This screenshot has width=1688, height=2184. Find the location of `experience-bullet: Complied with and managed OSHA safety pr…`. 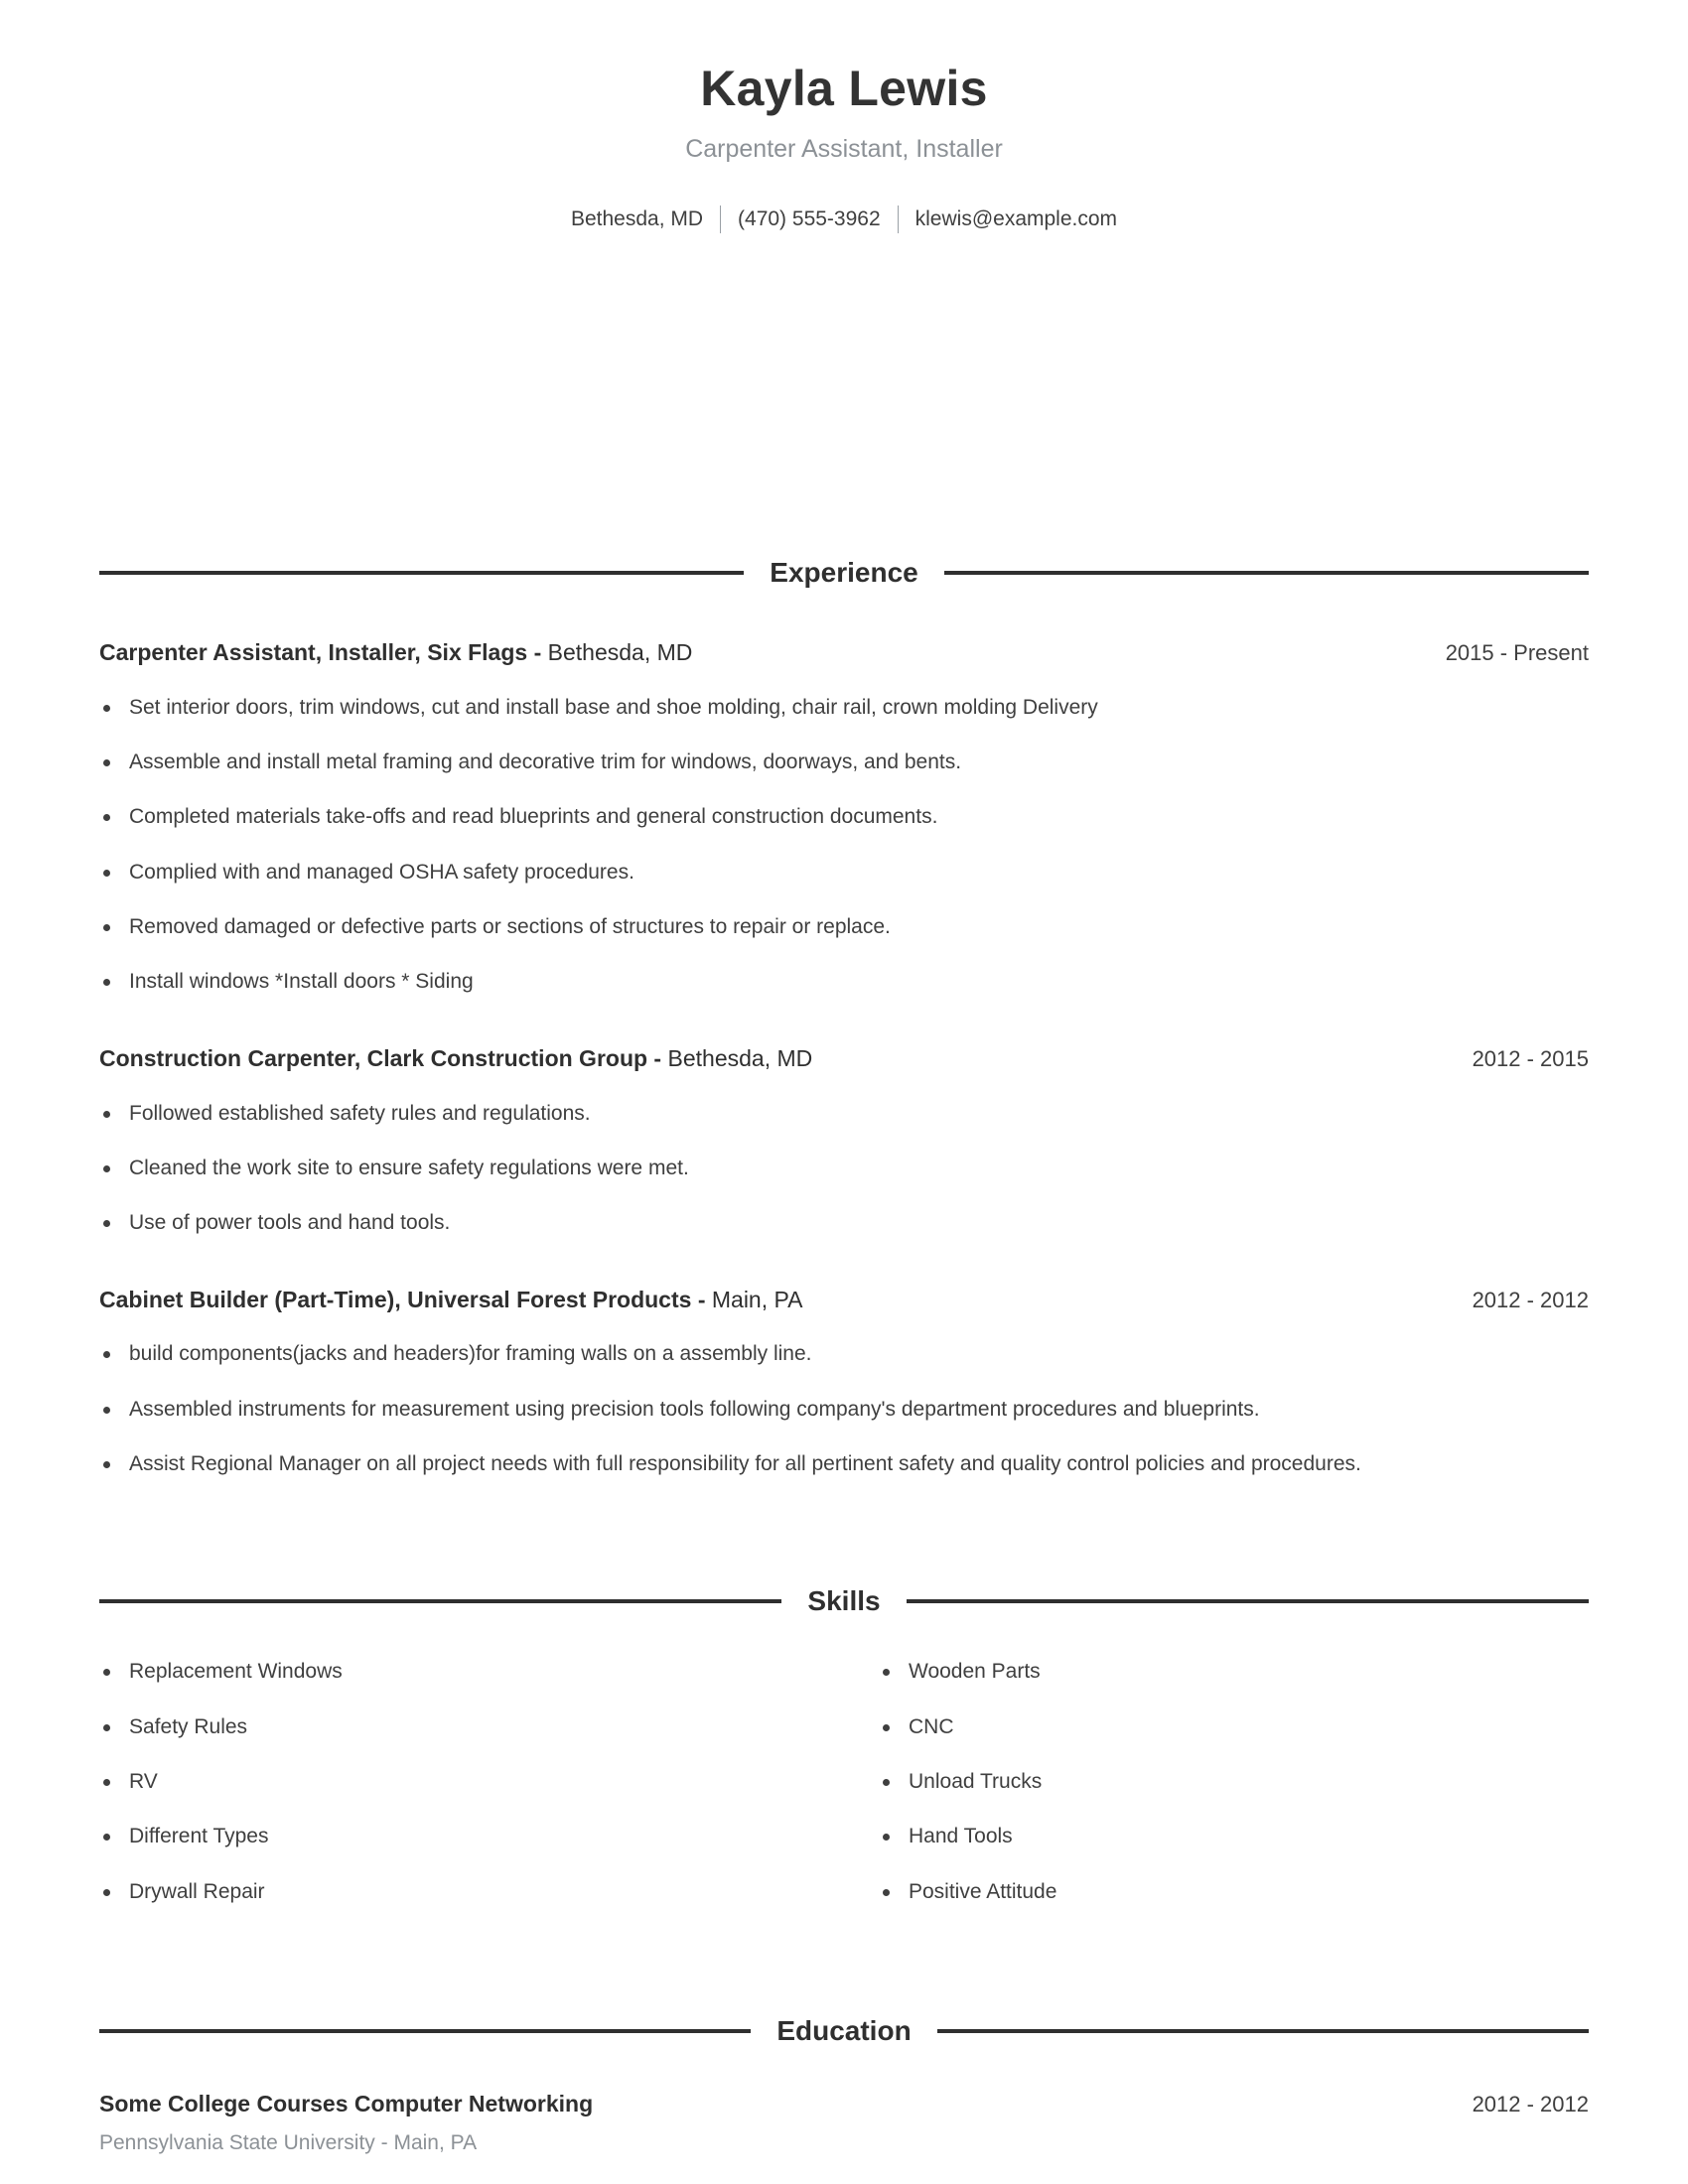

experience-bullet: Complied with and managed OSHA safety pr… is located at coordinates (844, 873).